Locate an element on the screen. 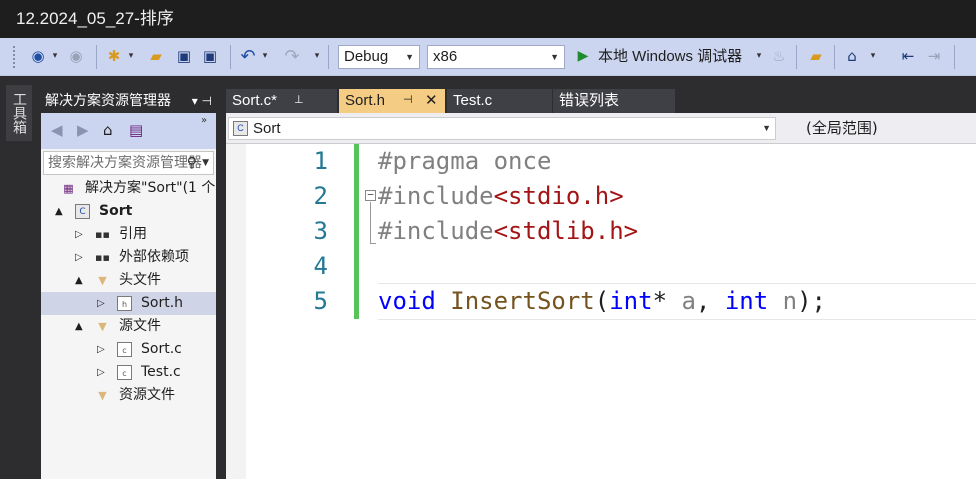 This screenshot has height=479, width=976. new-dropdown-icon: ▾ is located at coordinates (131, 56).